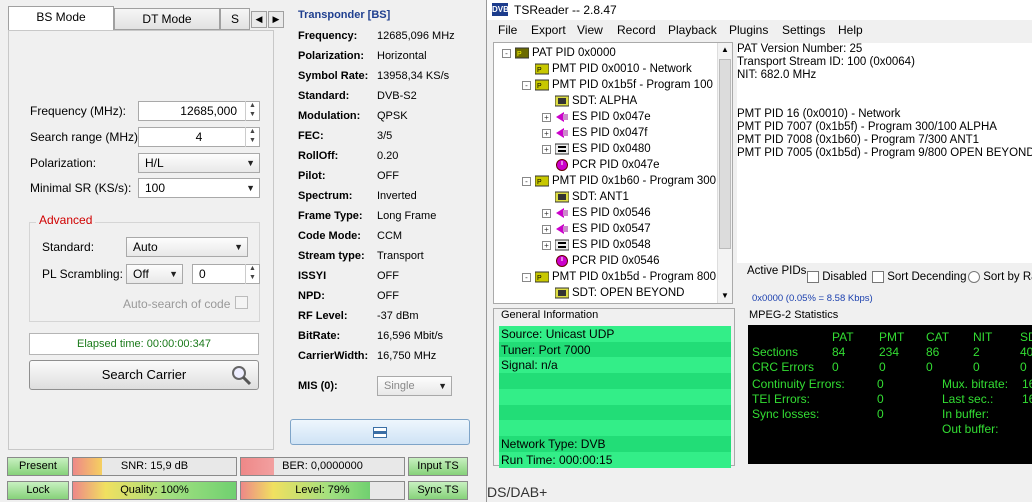  What do you see at coordinates (414, 386) in the screenshot?
I see `mis-select: Single ▼` at bounding box center [414, 386].